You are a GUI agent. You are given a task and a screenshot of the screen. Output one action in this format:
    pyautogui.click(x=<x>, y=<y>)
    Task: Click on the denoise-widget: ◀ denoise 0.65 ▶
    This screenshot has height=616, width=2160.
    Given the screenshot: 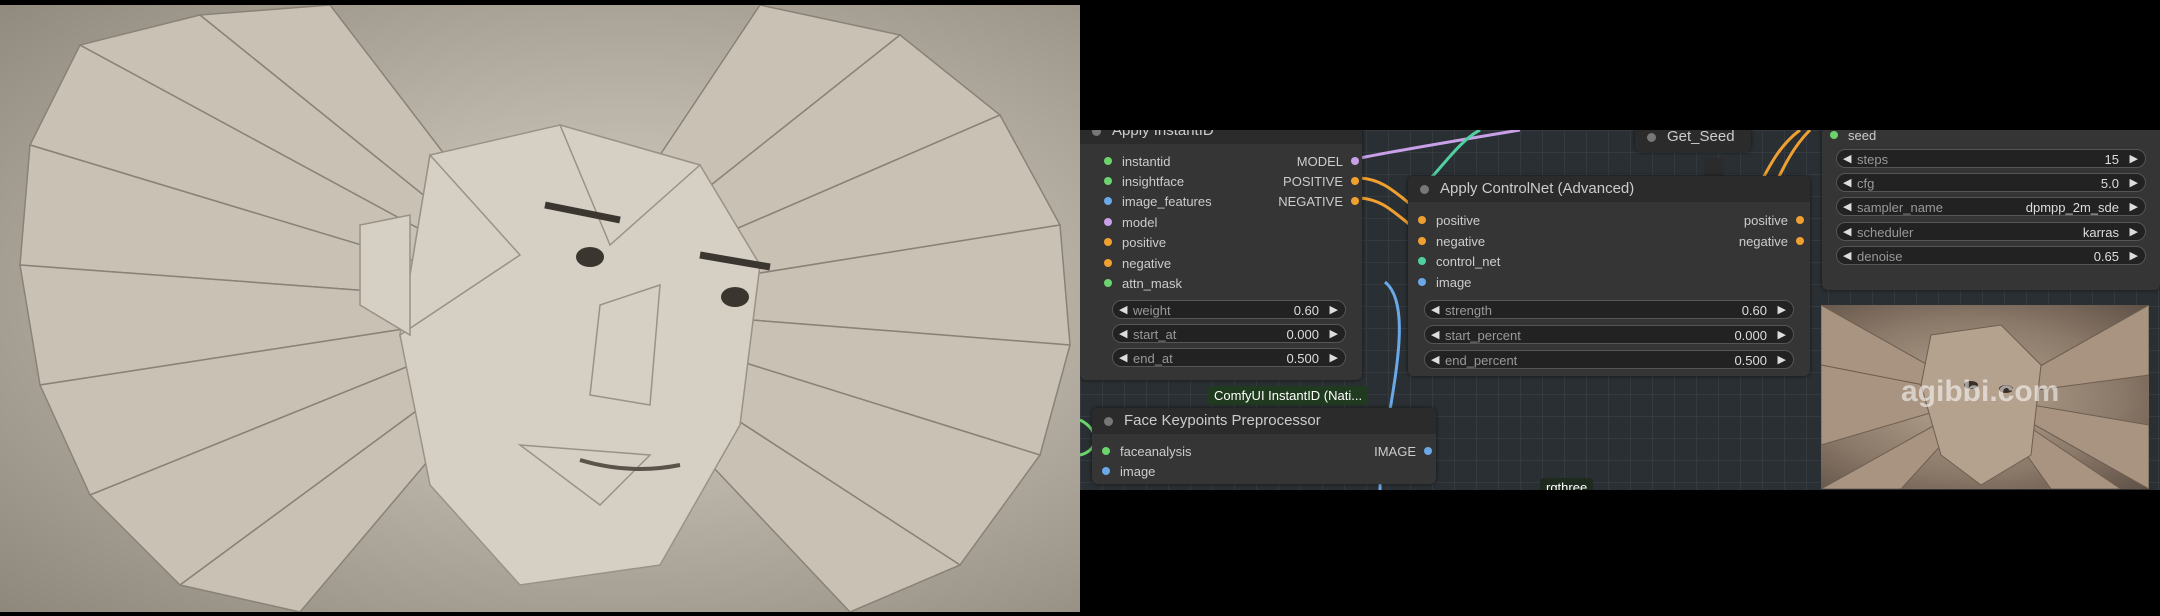 What is the action you would take?
    pyautogui.click(x=1991, y=255)
    